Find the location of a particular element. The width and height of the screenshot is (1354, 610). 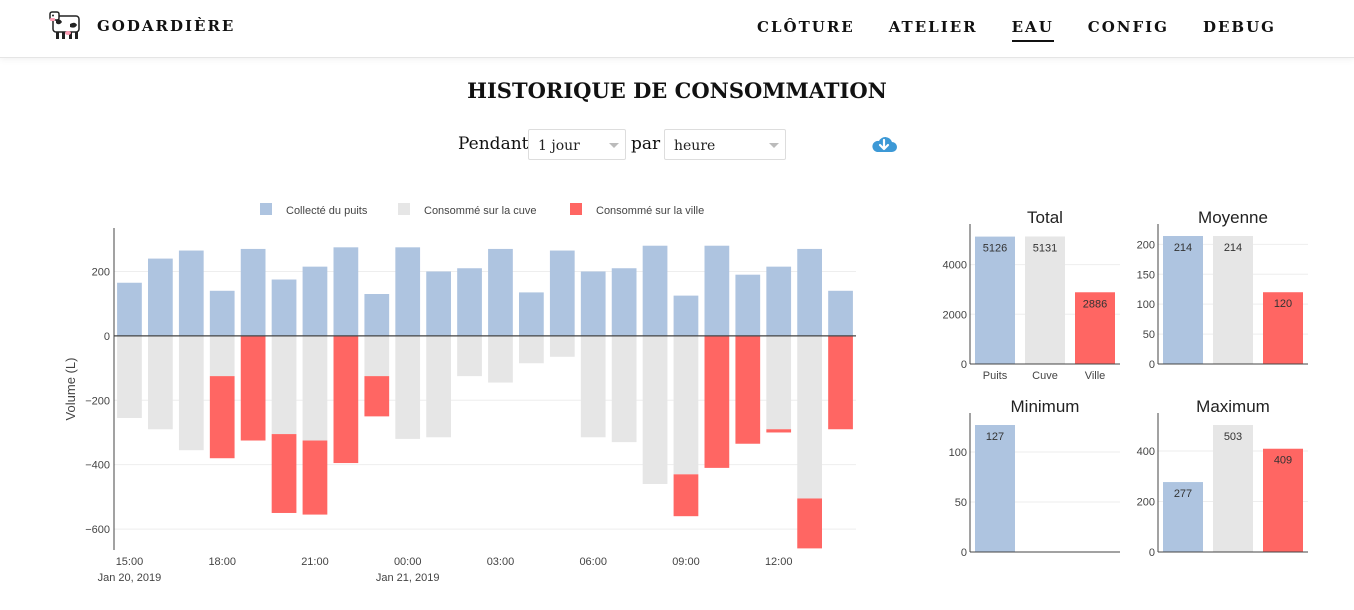

main-nav: CLÔTURE ATELIER EAU CONFIG DEBUG is located at coordinates (999, 30).